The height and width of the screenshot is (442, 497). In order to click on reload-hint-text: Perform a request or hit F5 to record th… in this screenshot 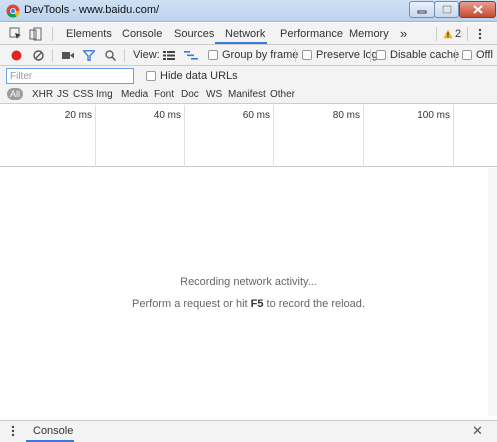, I will do `click(248, 304)`.